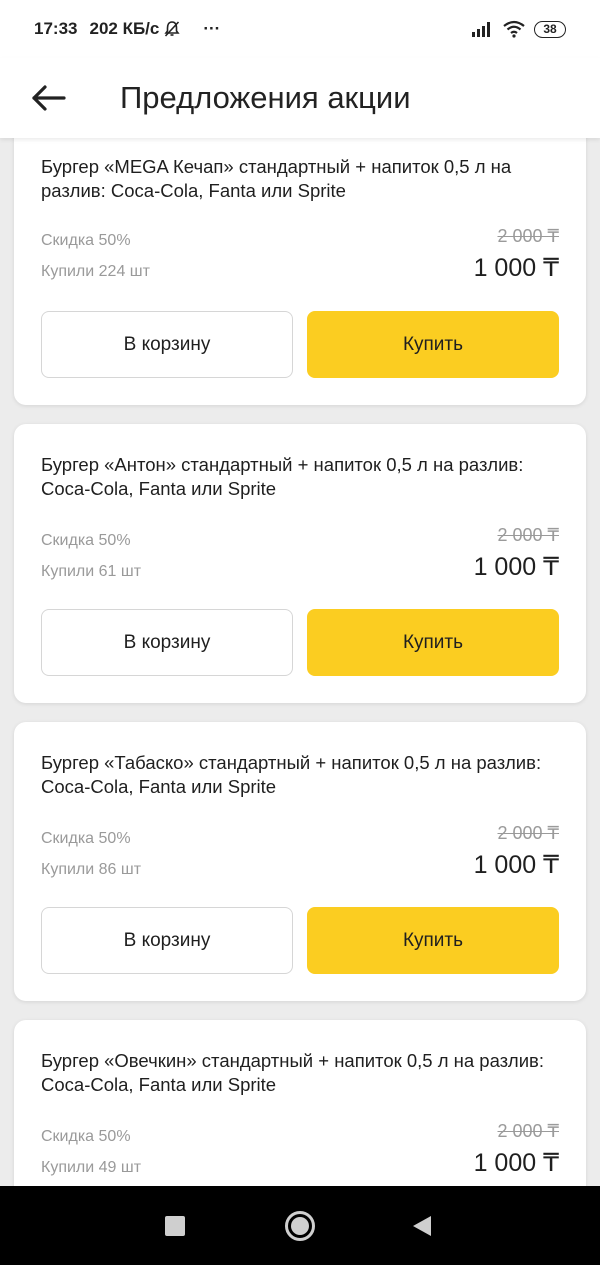 This screenshot has width=600, height=1265. What do you see at coordinates (300, 29) in the screenshot?
I see `status-bar: 17:33 202 КБ/с ··· 38` at bounding box center [300, 29].